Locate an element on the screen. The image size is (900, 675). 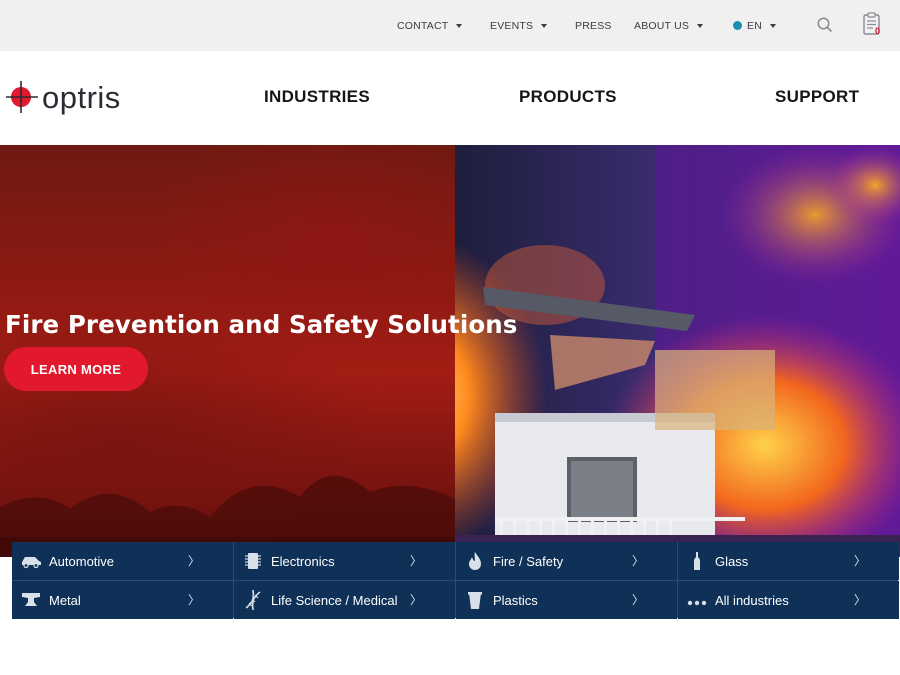
industry-glass: Glass 〉 is located at coordinates (788, 561).